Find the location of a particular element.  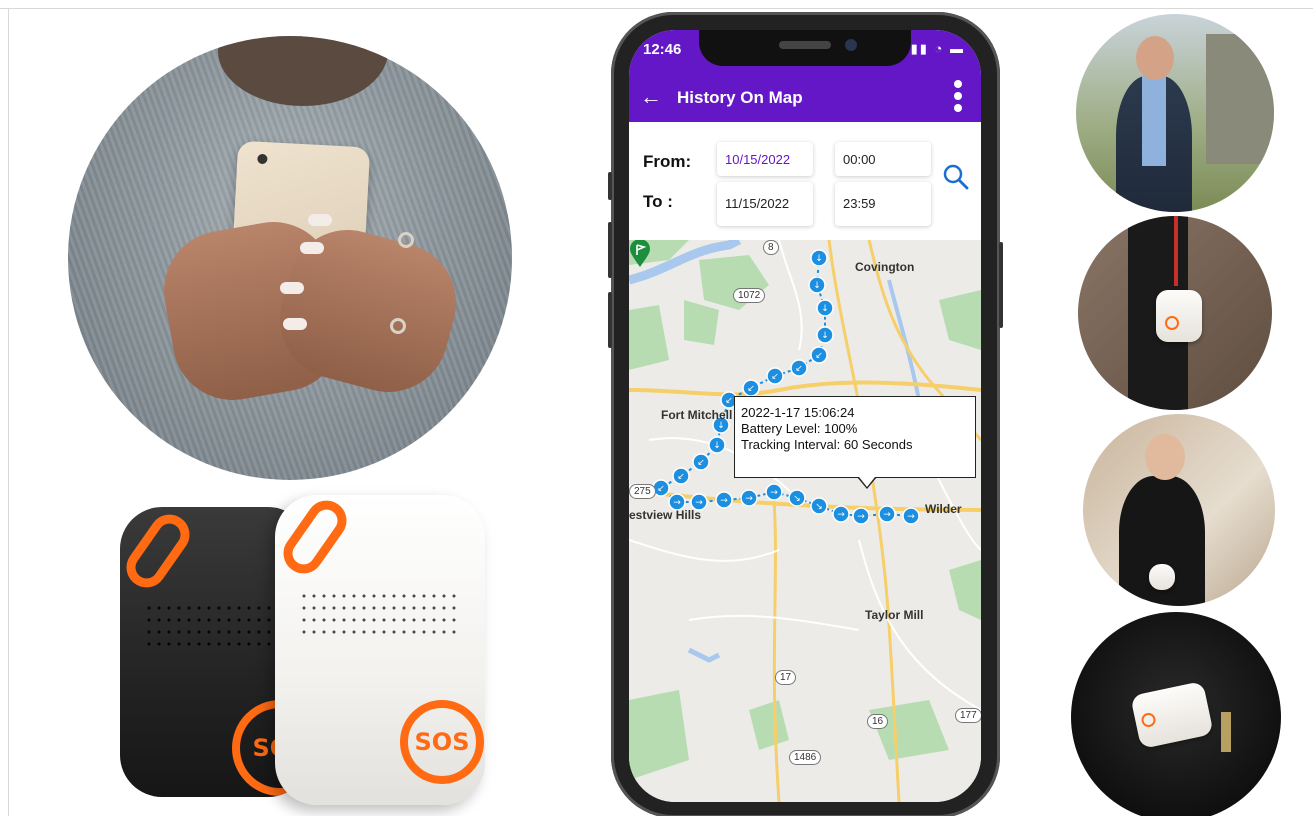

photo-tracker-in-coat is located at coordinates (1175, 313).